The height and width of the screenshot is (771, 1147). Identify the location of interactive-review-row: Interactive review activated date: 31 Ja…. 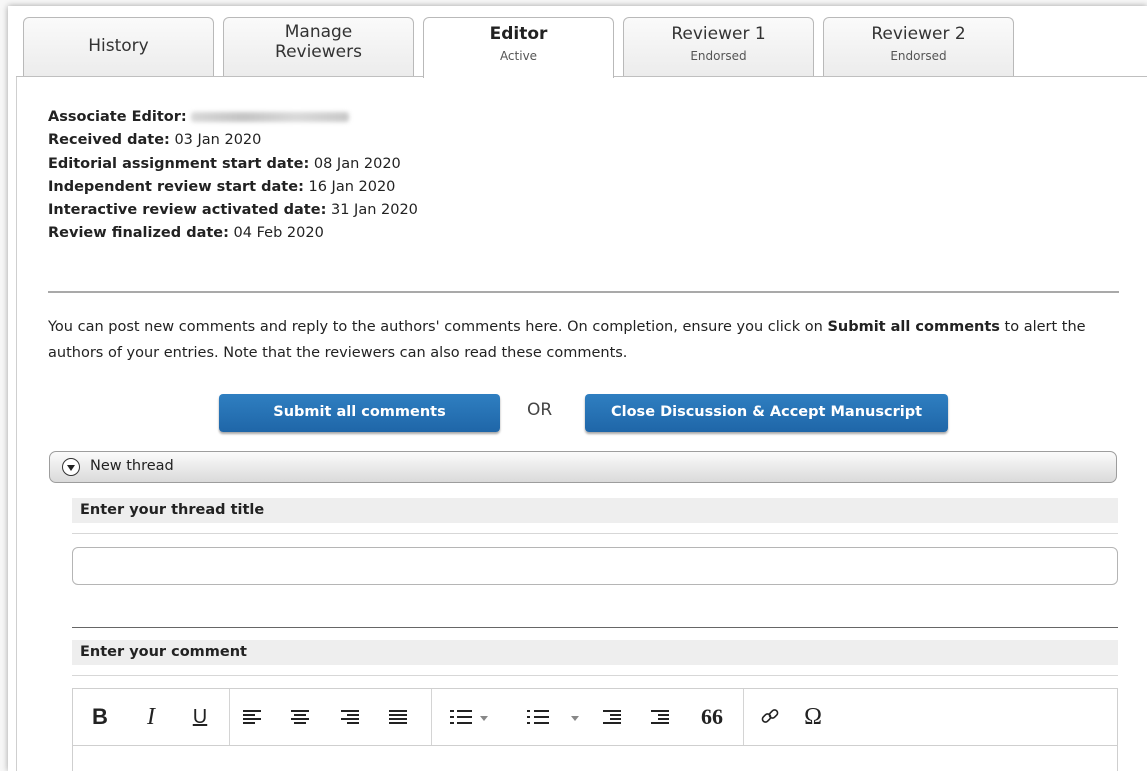
(233, 210).